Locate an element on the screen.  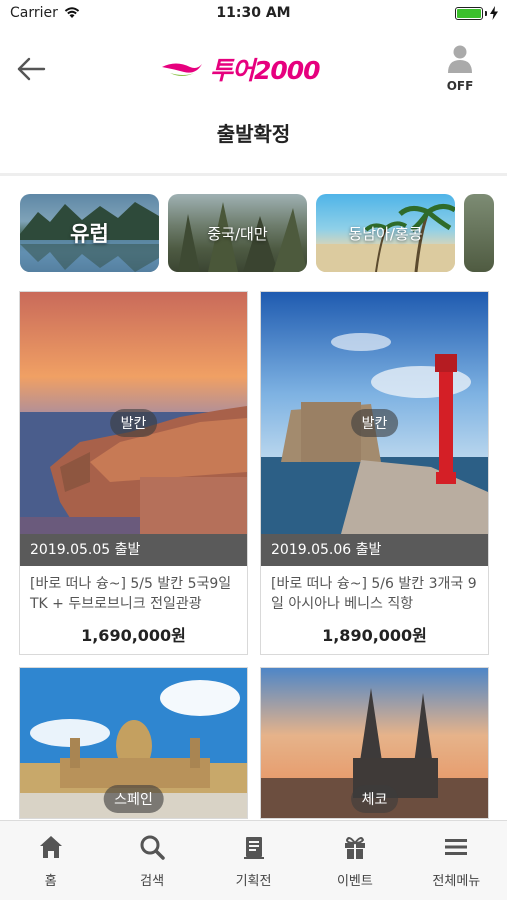
category-next-partial is located at coordinates (479, 233).